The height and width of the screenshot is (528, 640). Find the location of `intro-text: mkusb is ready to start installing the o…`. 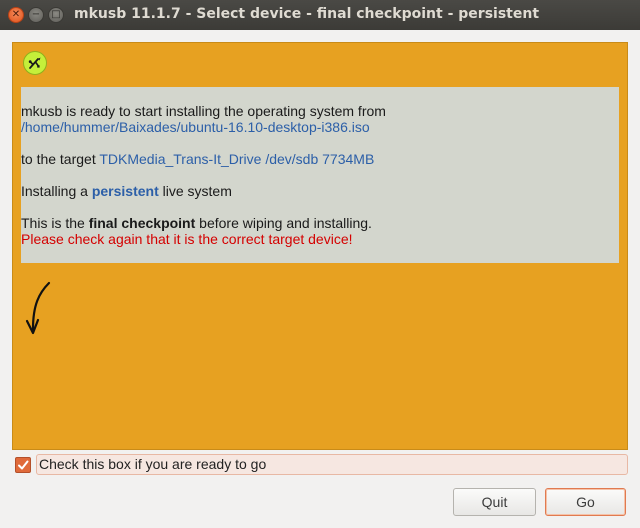

intro-text: mkusb is ready to start installing the o… is located at coordinates (203, 111).